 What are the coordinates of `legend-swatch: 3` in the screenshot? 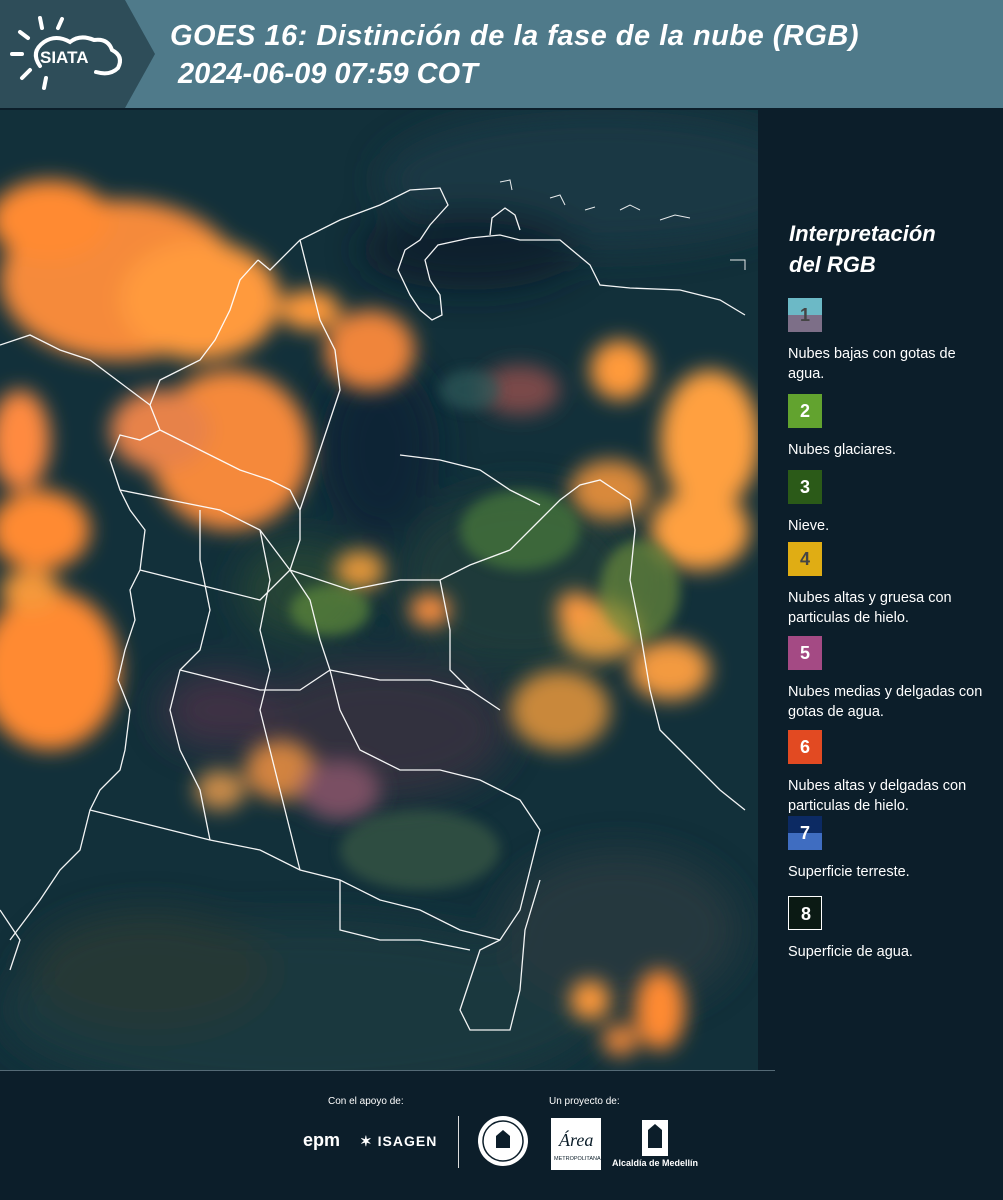 It's located at (805, 487).